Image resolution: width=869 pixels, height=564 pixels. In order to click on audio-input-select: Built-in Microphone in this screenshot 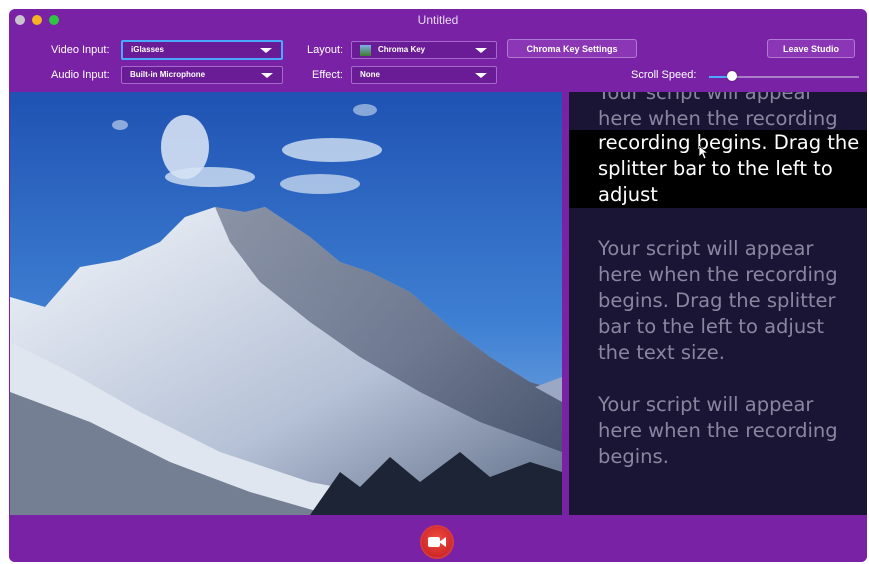, I will do `click(202, 75)`.